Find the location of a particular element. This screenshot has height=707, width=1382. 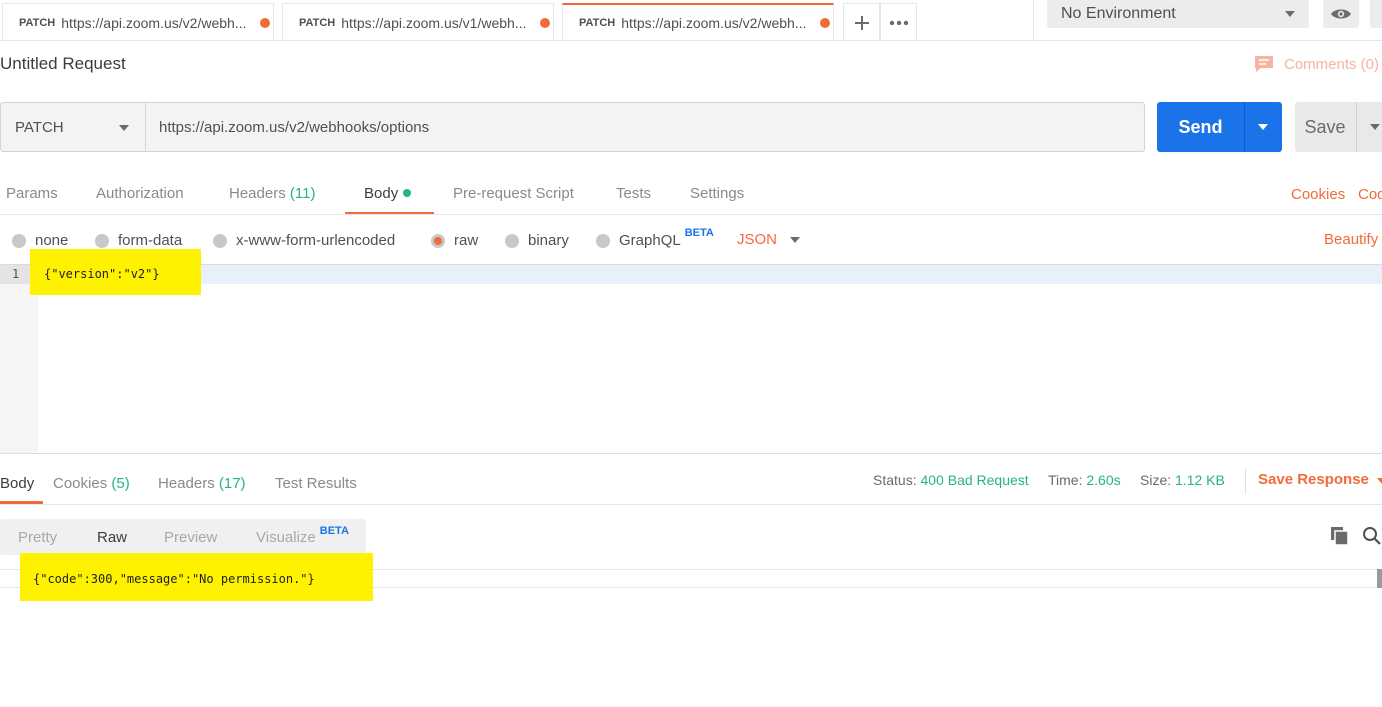

send-button-group: Send is located at coordinates (1219, 127).